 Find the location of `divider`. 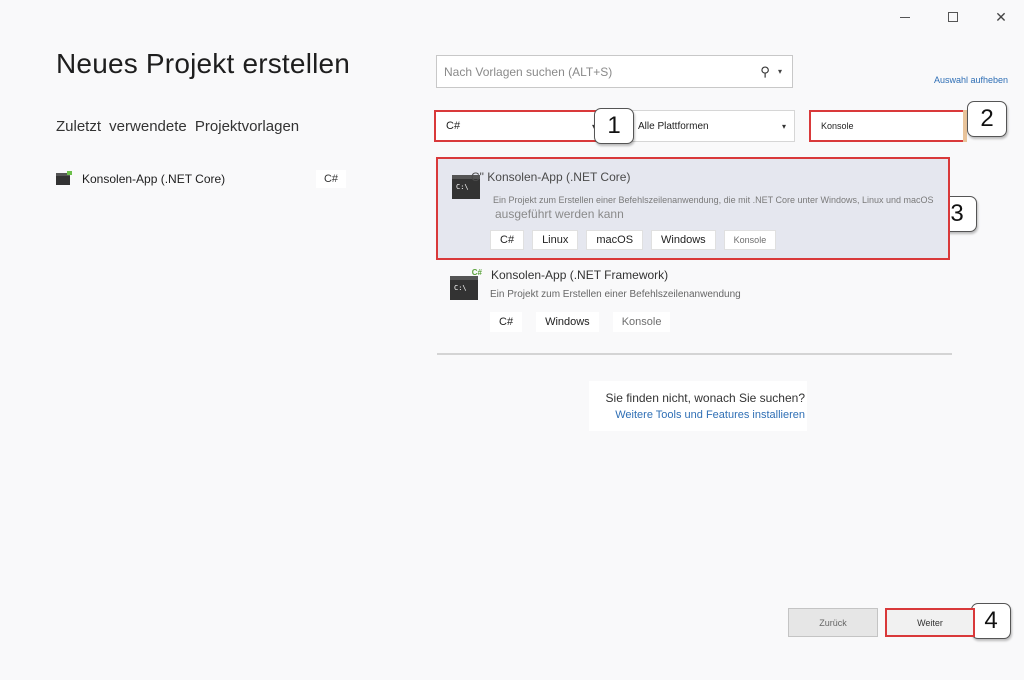

divider is located at coordinates (694, 354).